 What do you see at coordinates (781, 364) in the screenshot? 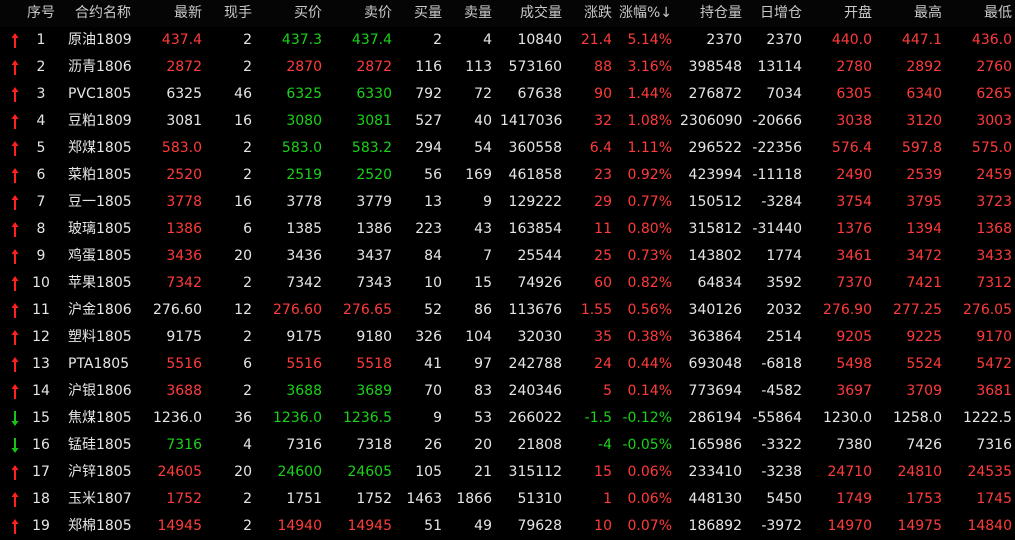
I see `cell-oi-change: -6818` at bounding box center [781, 364].